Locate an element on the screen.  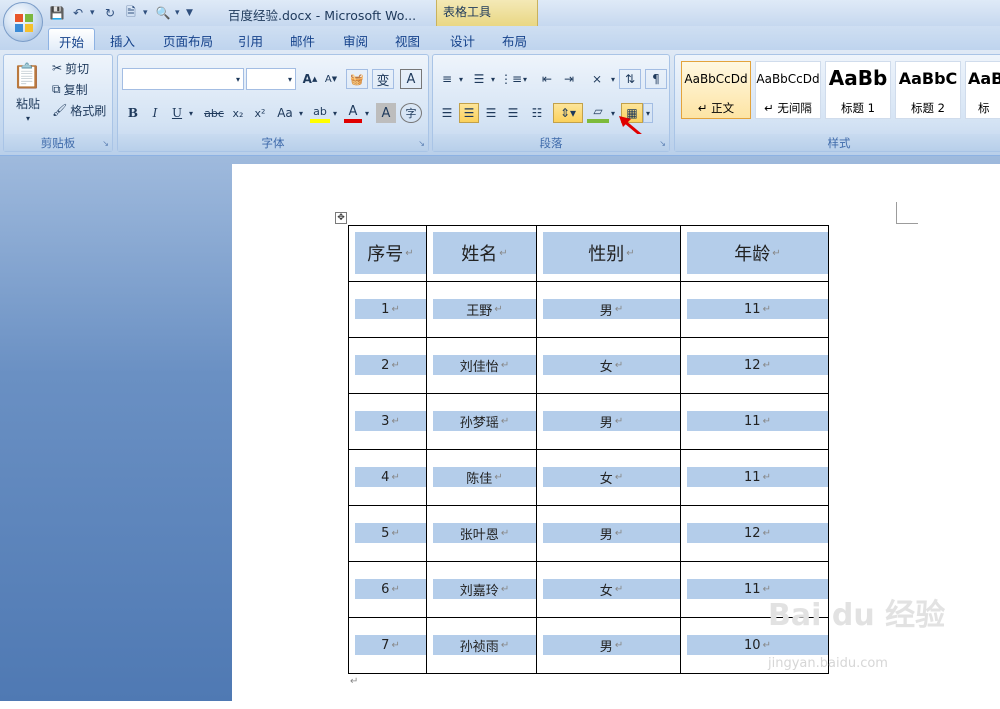
tab-page-layout: 页面布局 is located at coordinates (188, 39).